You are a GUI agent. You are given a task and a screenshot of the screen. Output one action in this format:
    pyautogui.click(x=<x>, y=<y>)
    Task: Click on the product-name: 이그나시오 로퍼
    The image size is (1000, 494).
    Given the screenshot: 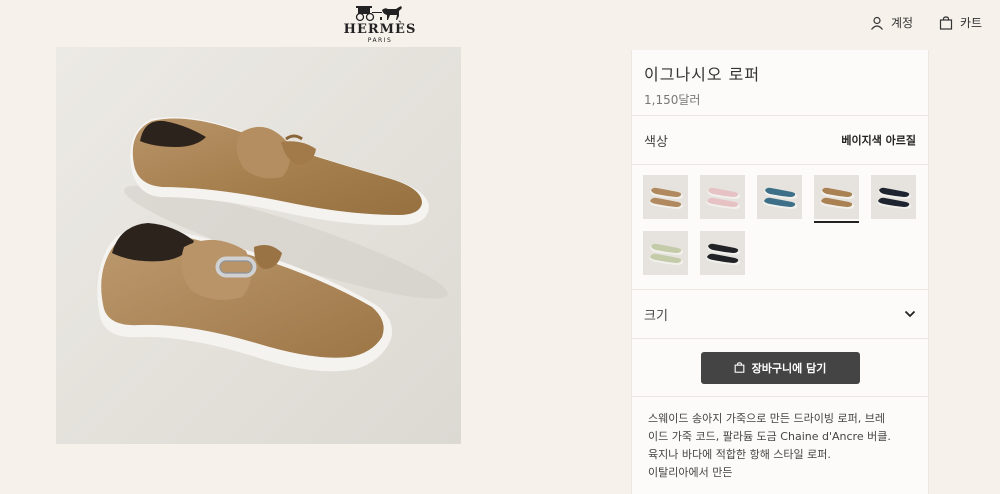 What is the action you would take?
    pyautogui.click(x=702, y=74)
    